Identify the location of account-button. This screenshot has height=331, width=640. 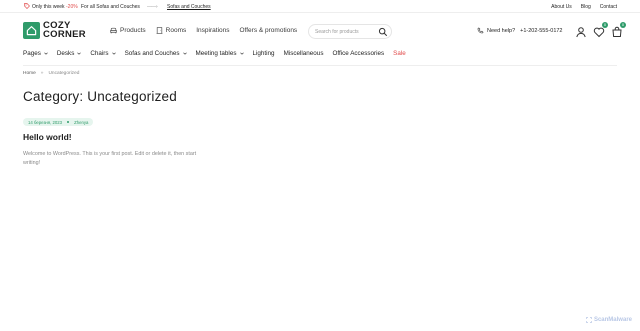
(581, 31).